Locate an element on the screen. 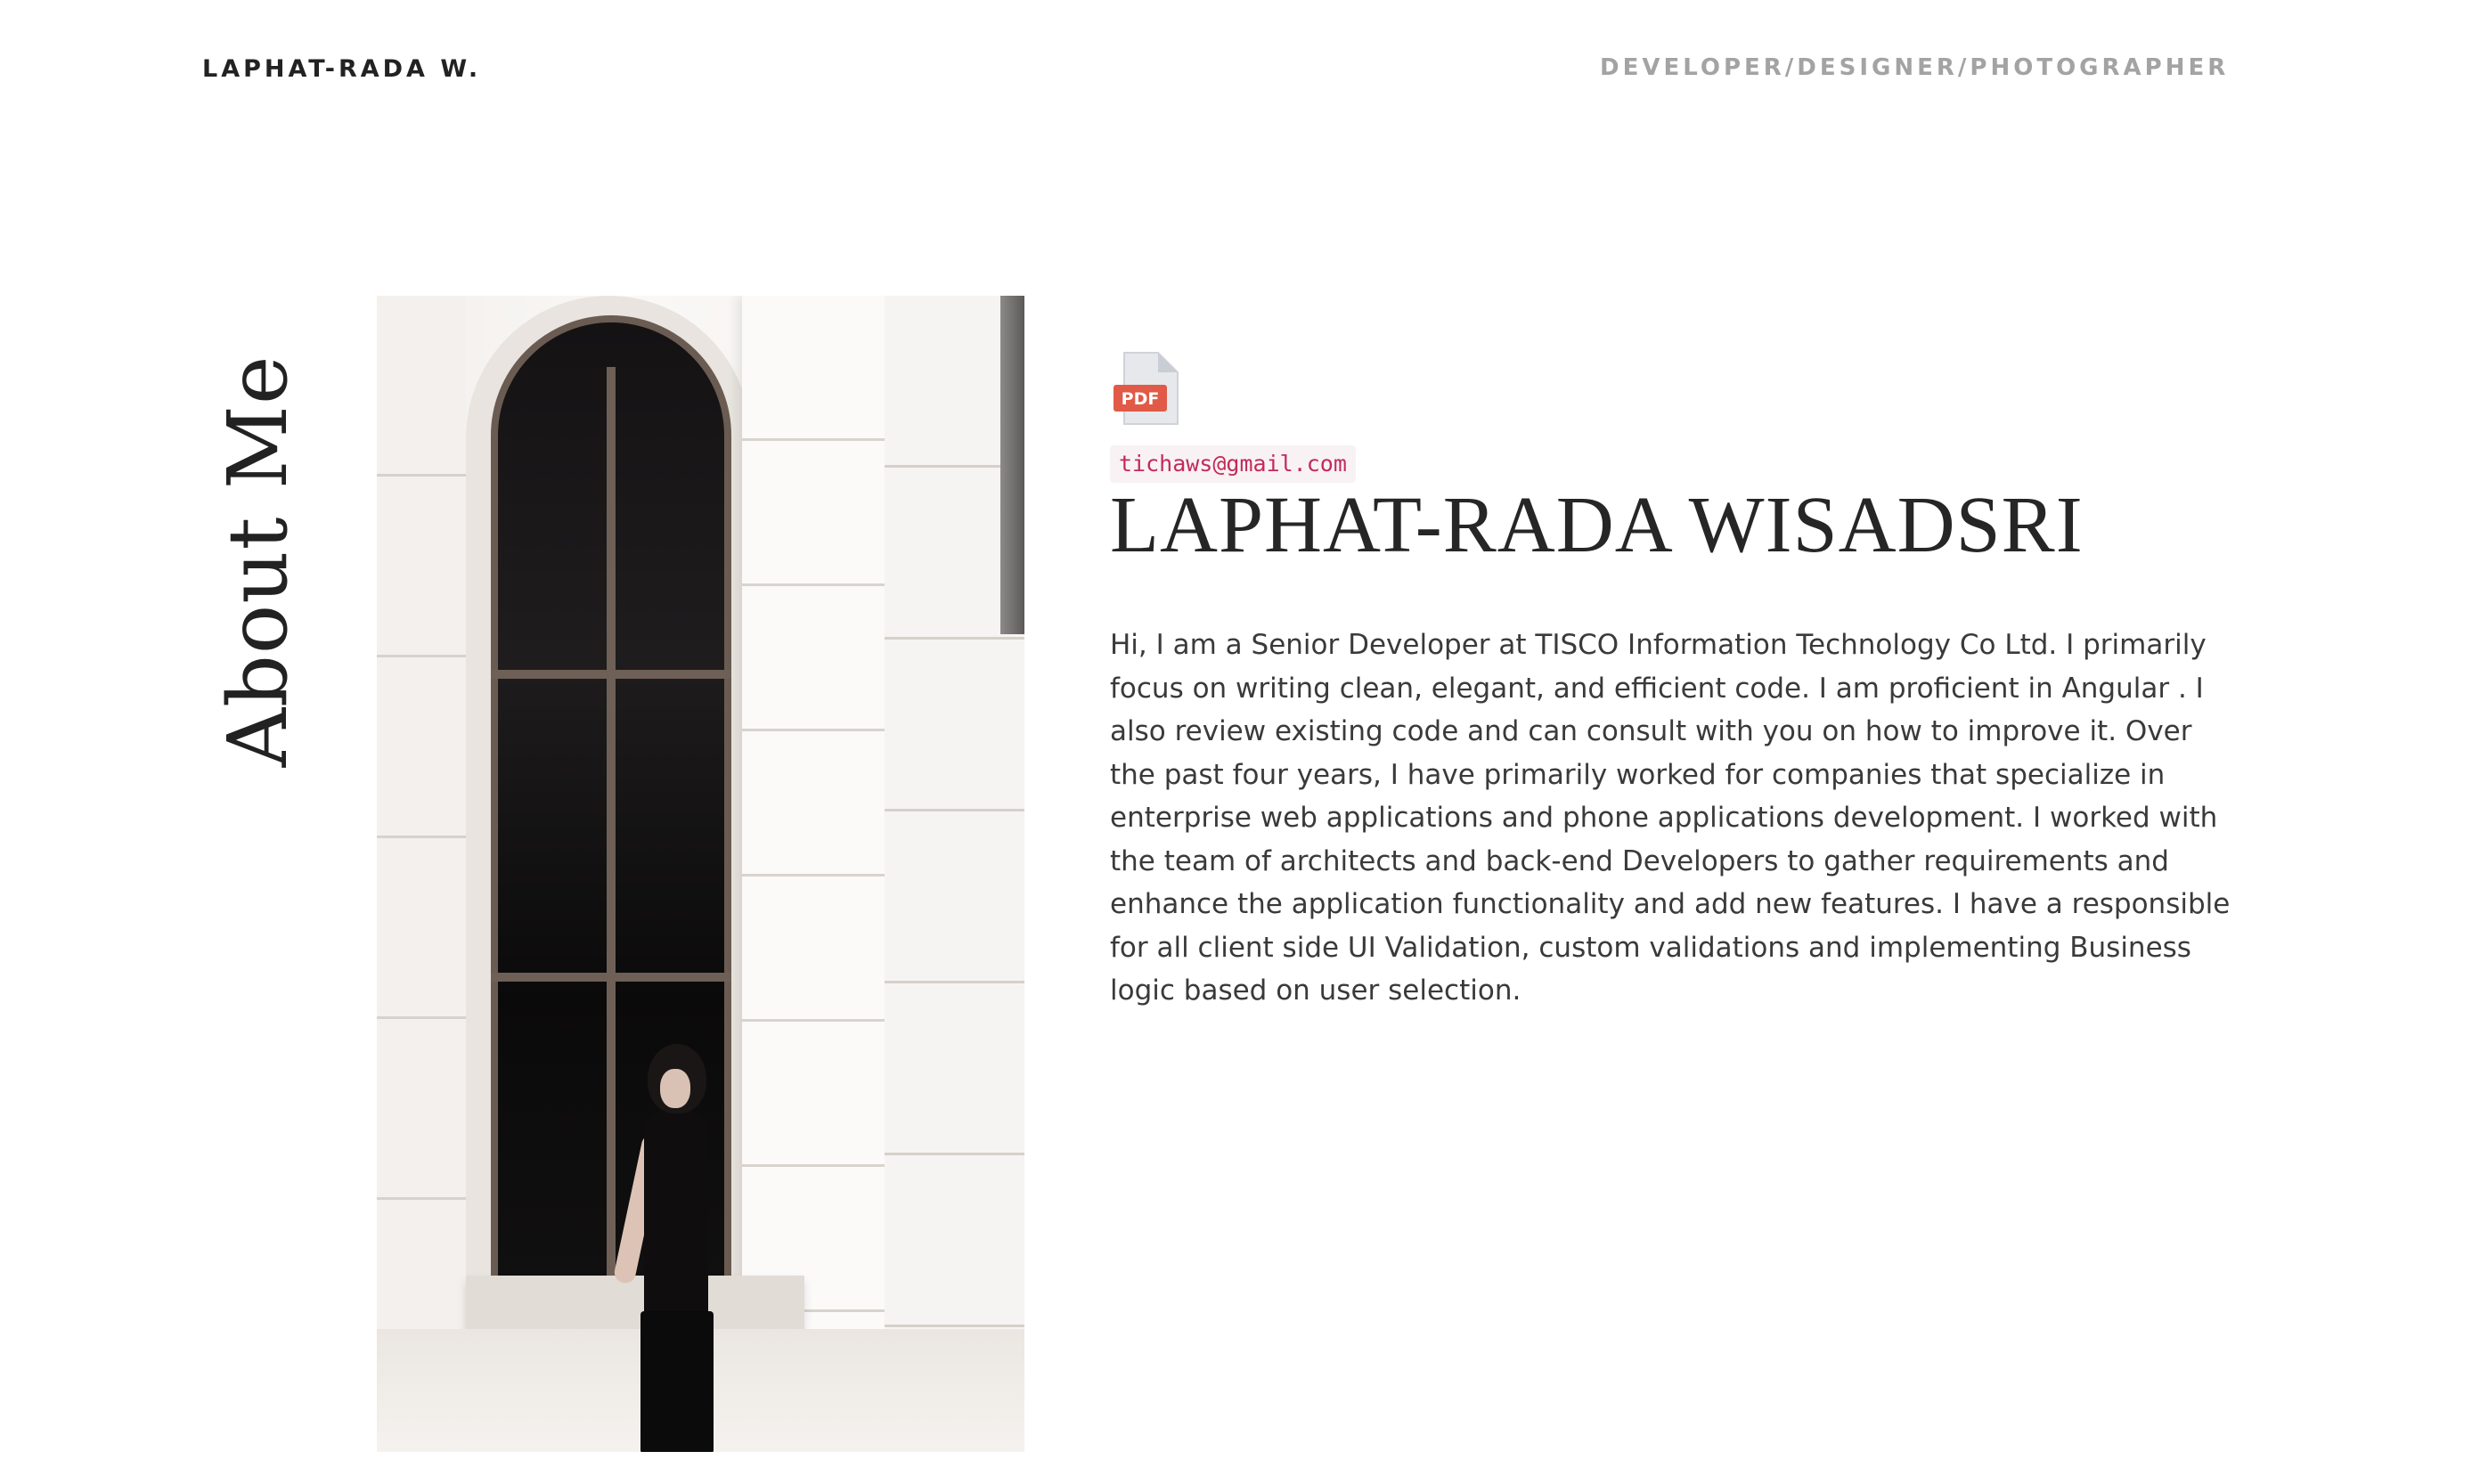  resume-pdf-link: PDF is located at coordinates (1145, 389).